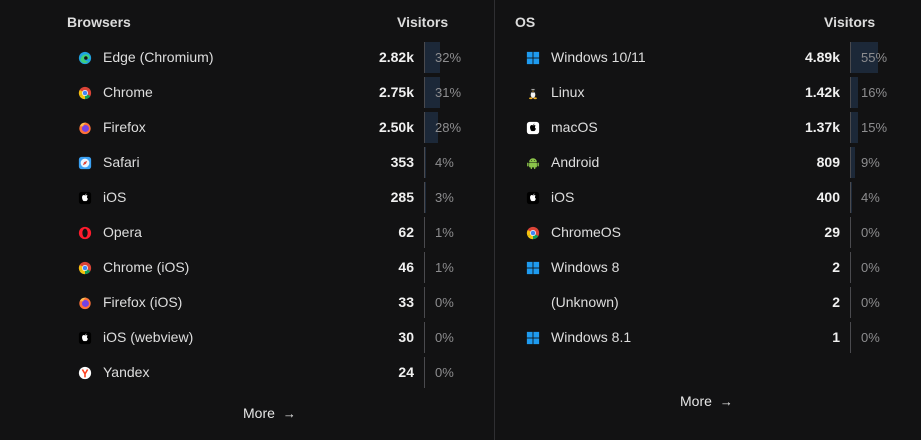 This screenshot has height=440, width=921. I want to click on visitor-count: 285, so click(402, 197).